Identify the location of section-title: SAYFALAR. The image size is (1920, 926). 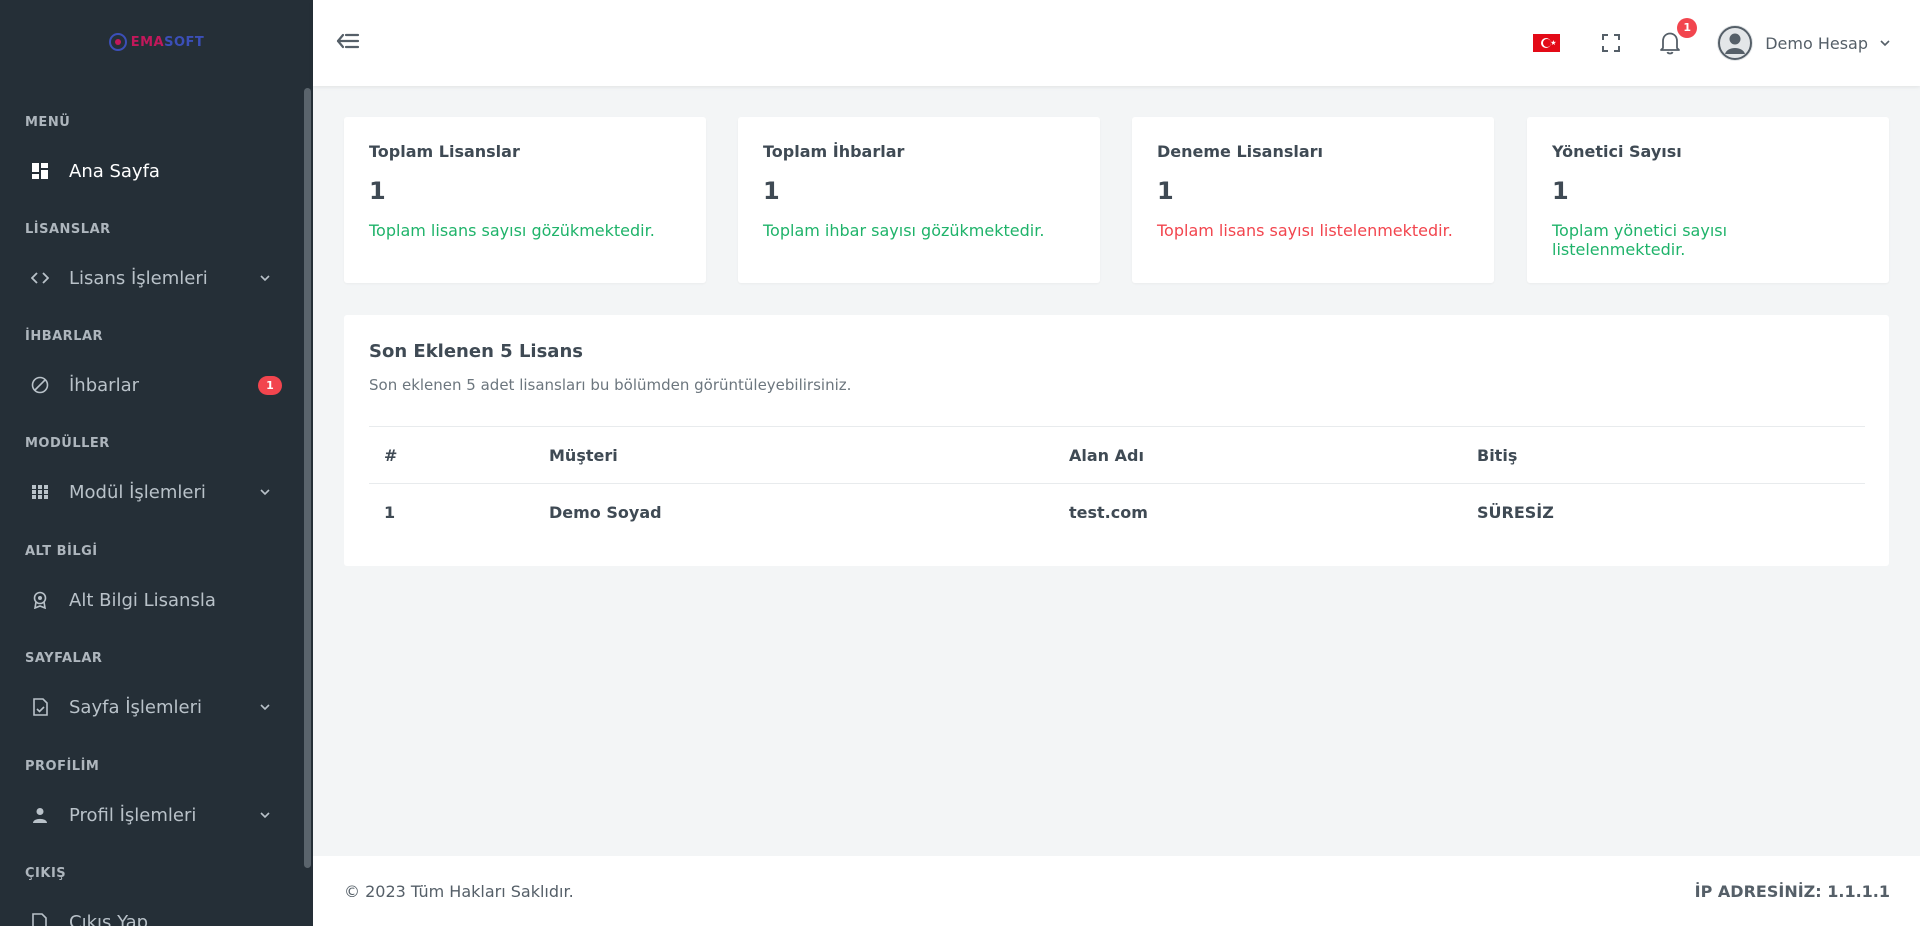
(64, 658).